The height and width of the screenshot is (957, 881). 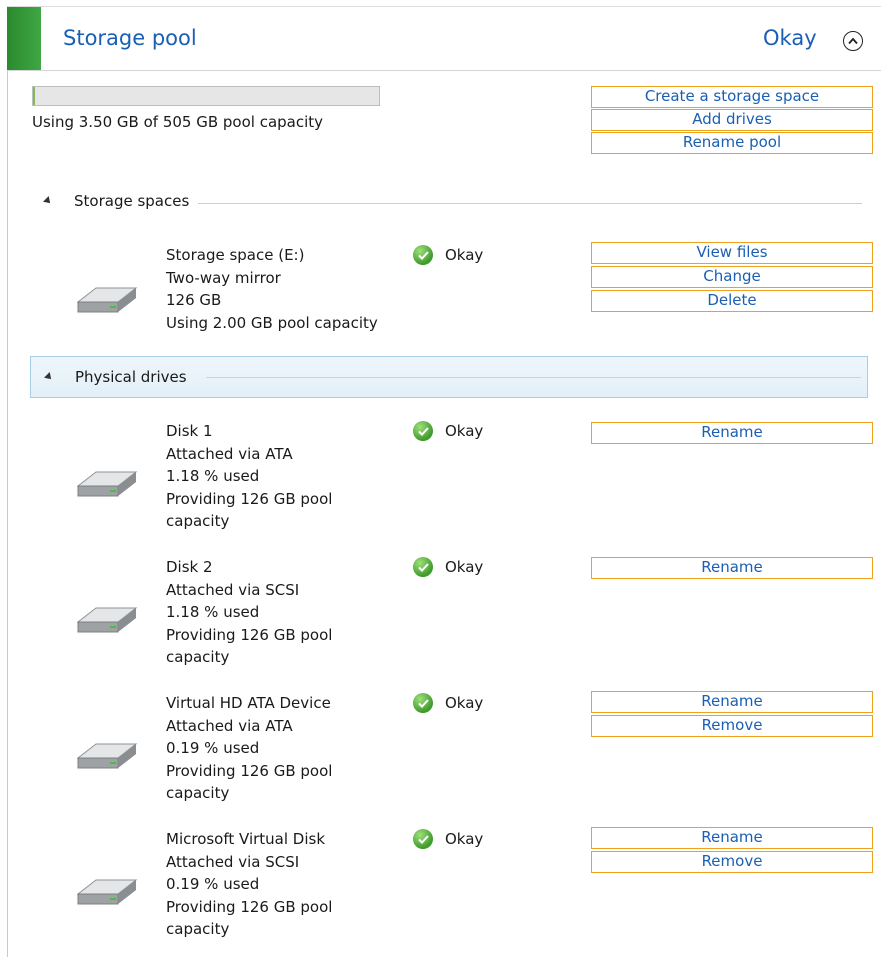 I want to click on physical-drives-section-header: Physical drives, so click(x=449, y=377).